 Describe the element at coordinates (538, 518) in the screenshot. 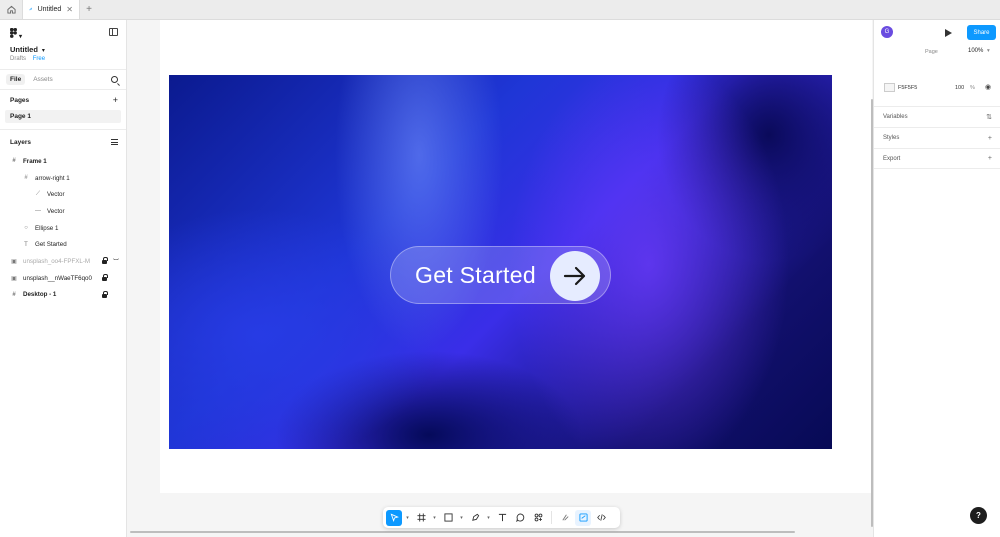

I see `actions-tool-button` at that location.